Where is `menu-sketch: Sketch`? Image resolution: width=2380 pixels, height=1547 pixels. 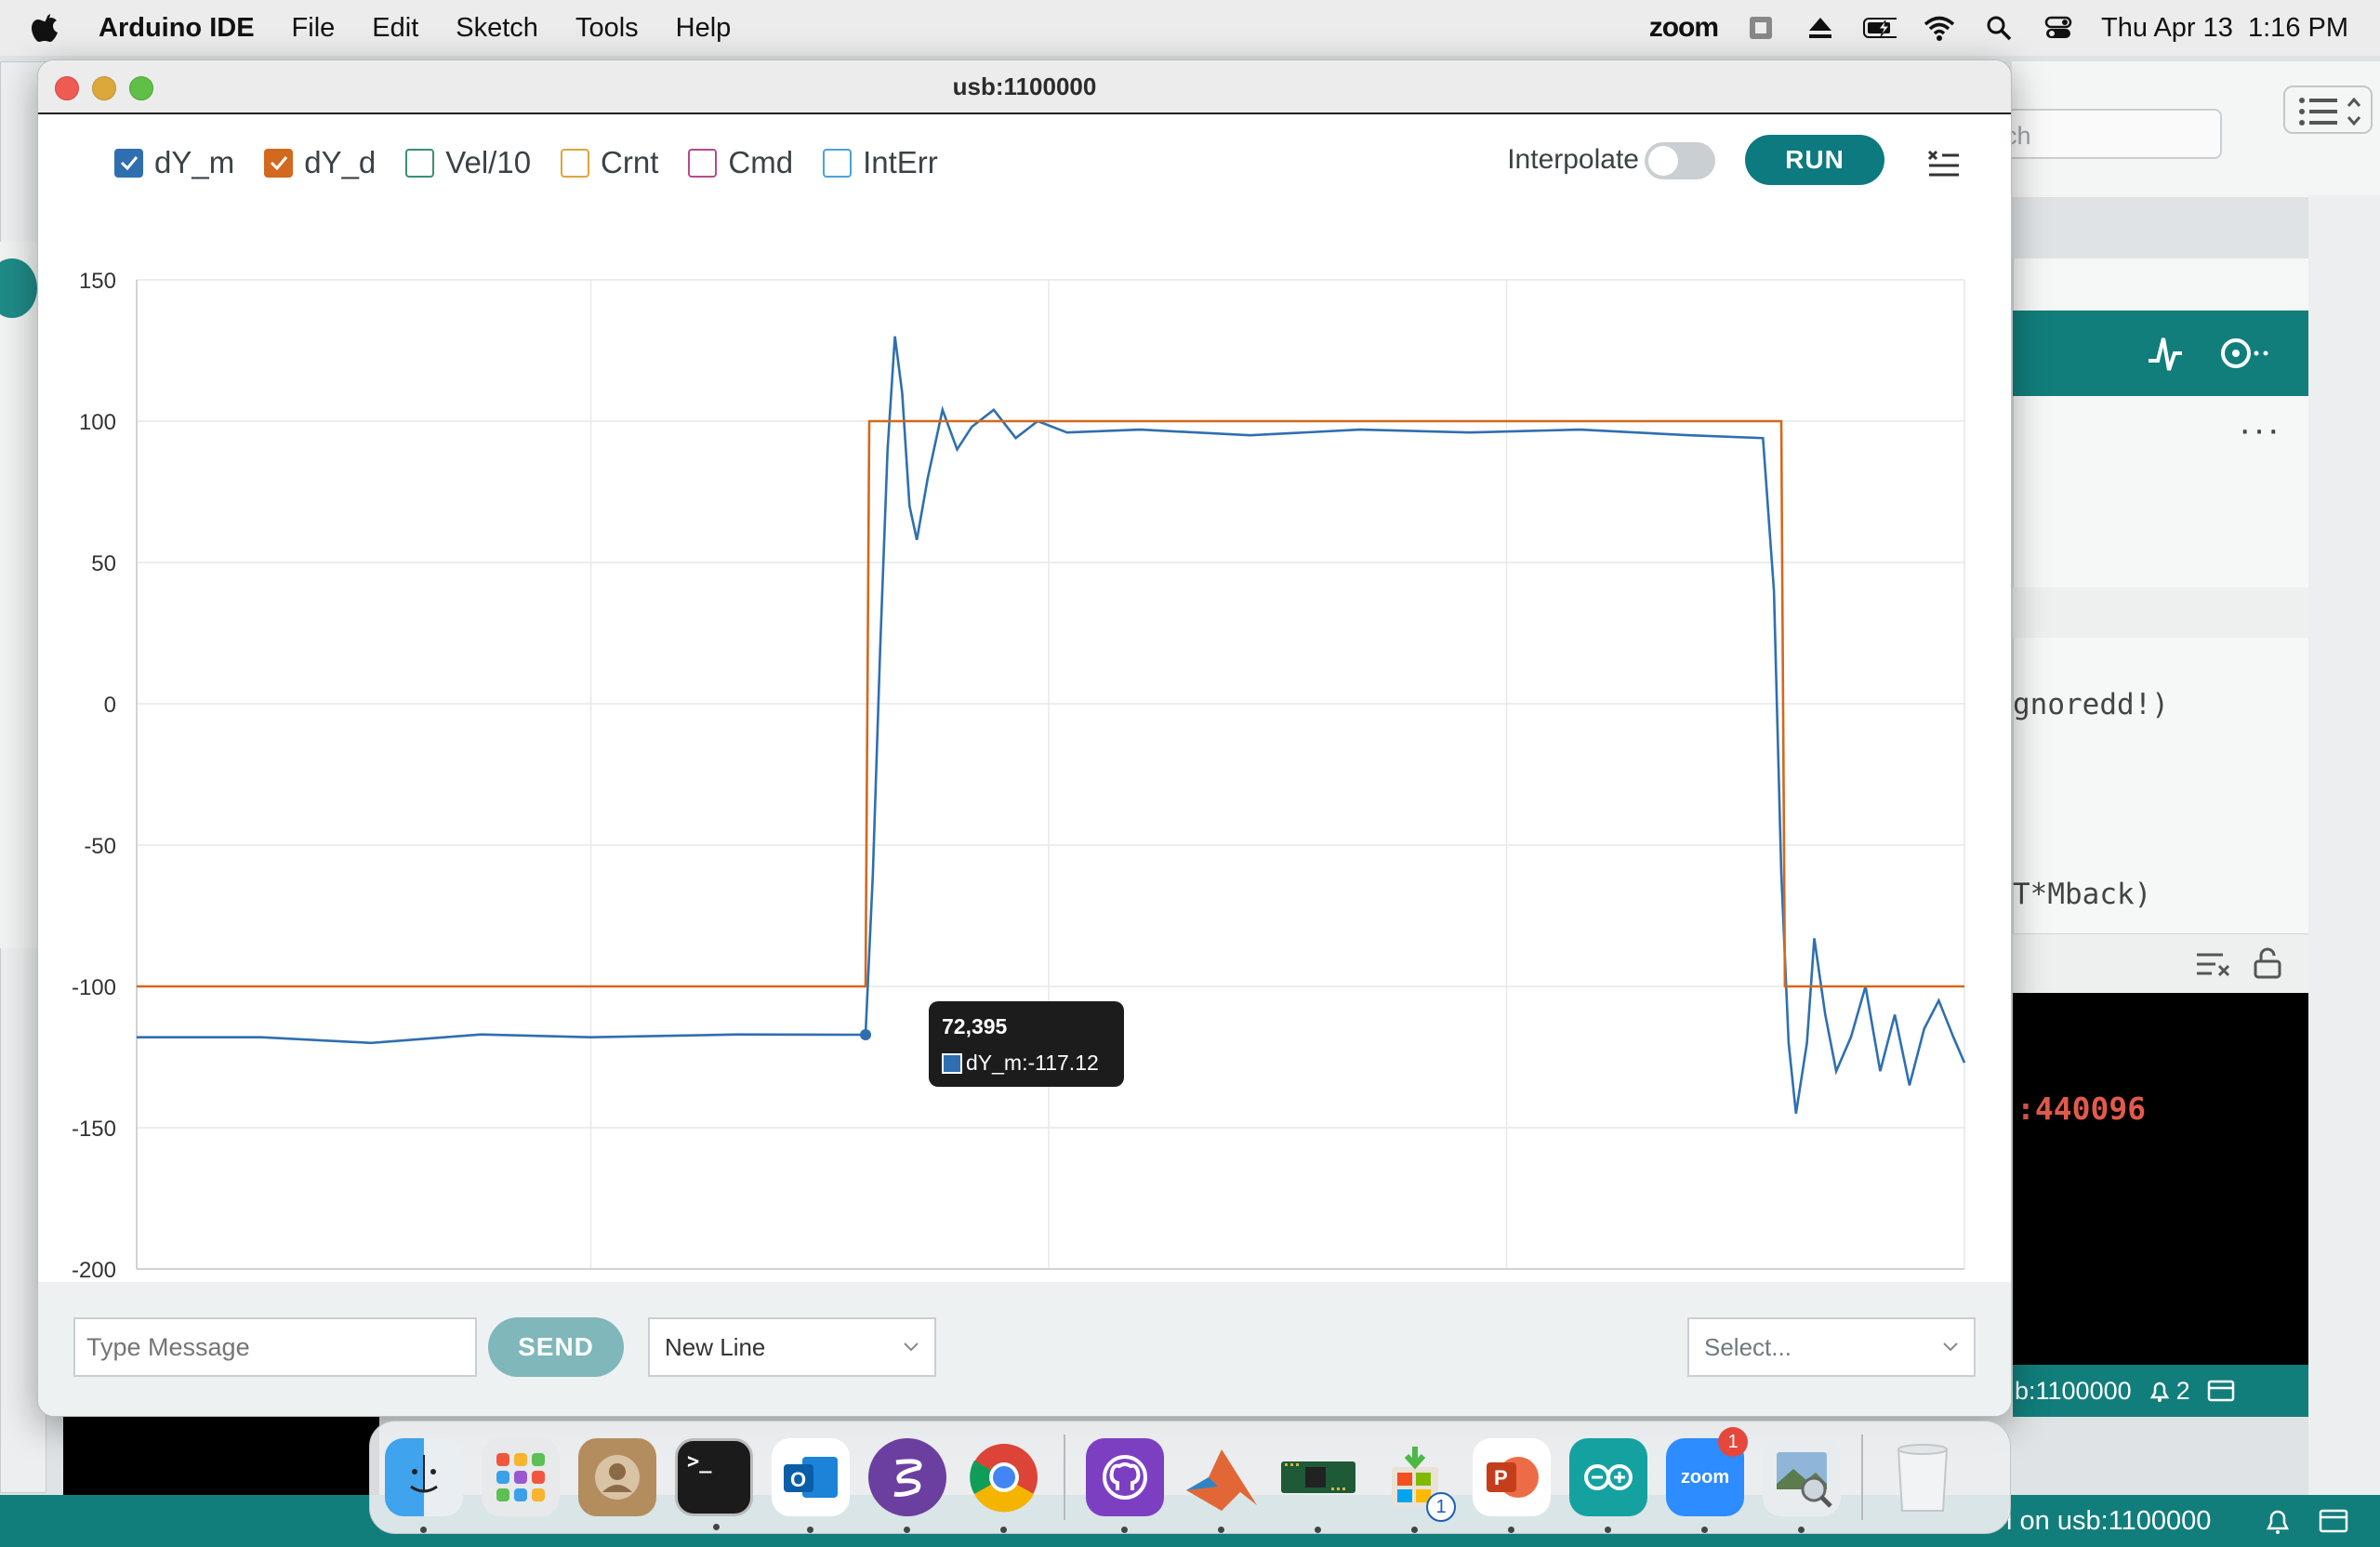
menu-sketch: Sketch is located at coordinates (497, 28).